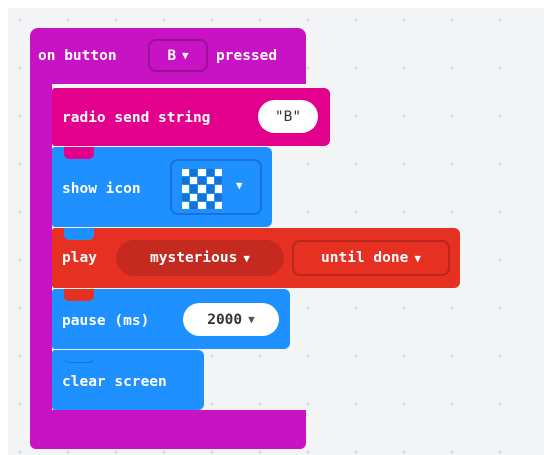 Image resolution: width=544 pixels, height=455 pixels. I want to click on show-icon-block: show icon ▼, so click(162, 187).